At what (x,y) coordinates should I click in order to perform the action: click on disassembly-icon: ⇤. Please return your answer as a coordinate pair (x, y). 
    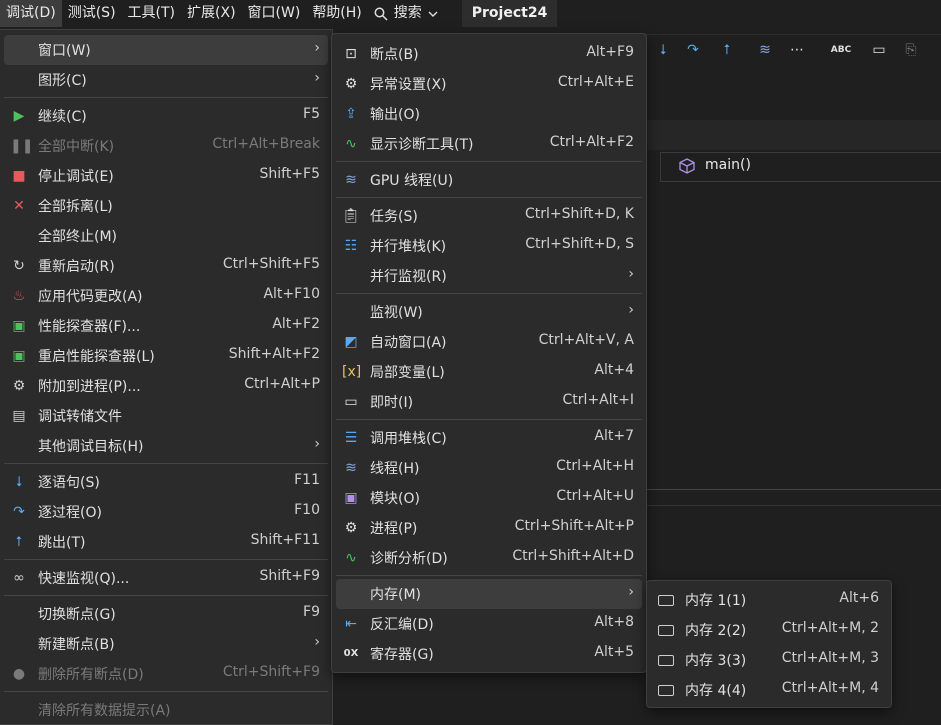
    Looking at the image, I should click on (351, 624).